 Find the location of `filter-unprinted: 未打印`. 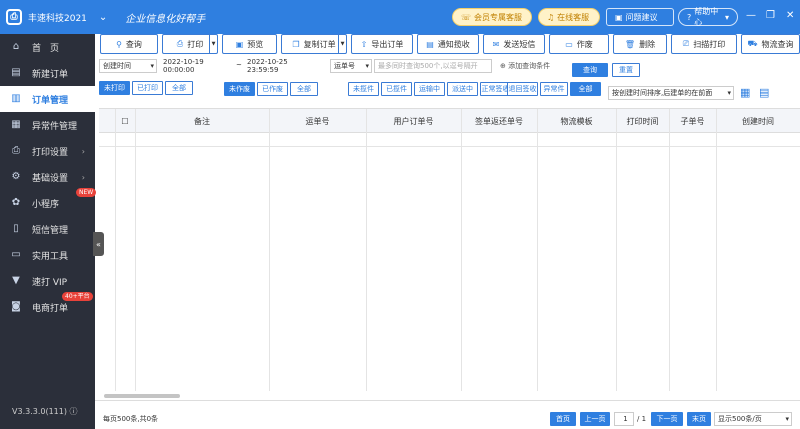

filter-unprinted: 未打印 is located at coordinates (114, 88).